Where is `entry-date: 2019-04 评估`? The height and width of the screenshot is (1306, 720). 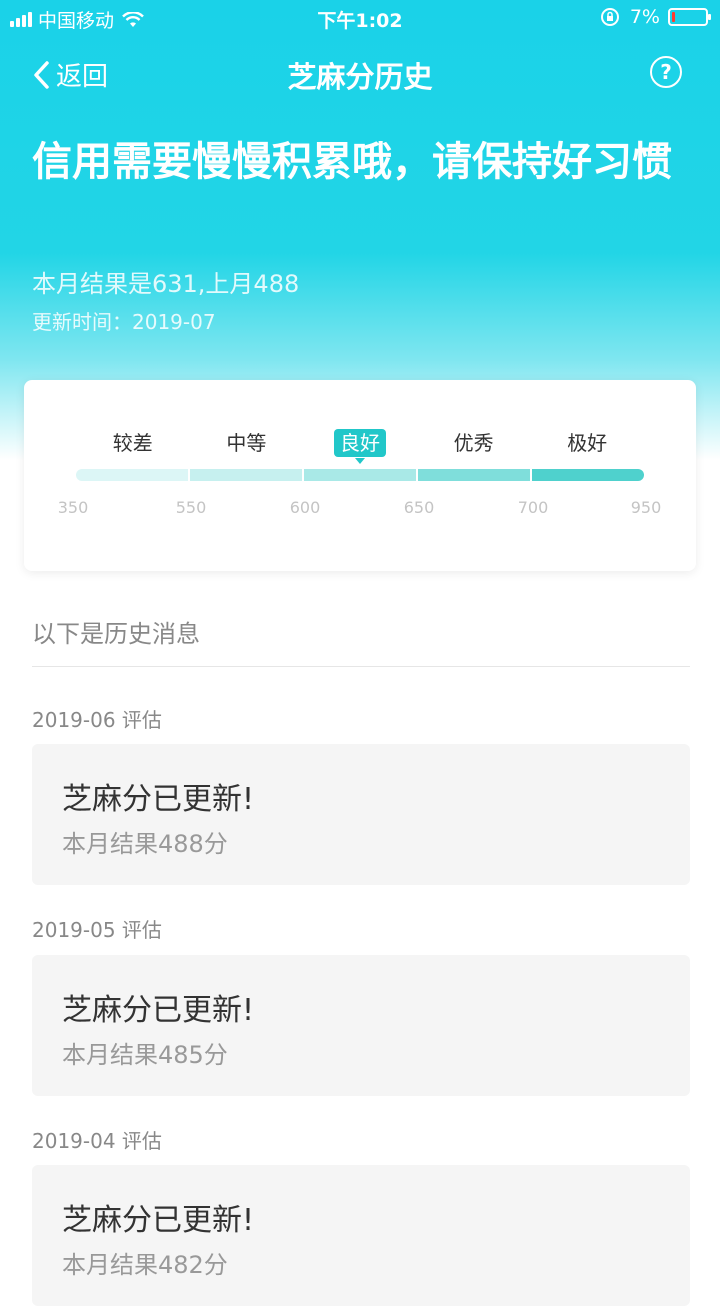
entry-date: 2019-04 评估 is located at coordinates (97, 1141).